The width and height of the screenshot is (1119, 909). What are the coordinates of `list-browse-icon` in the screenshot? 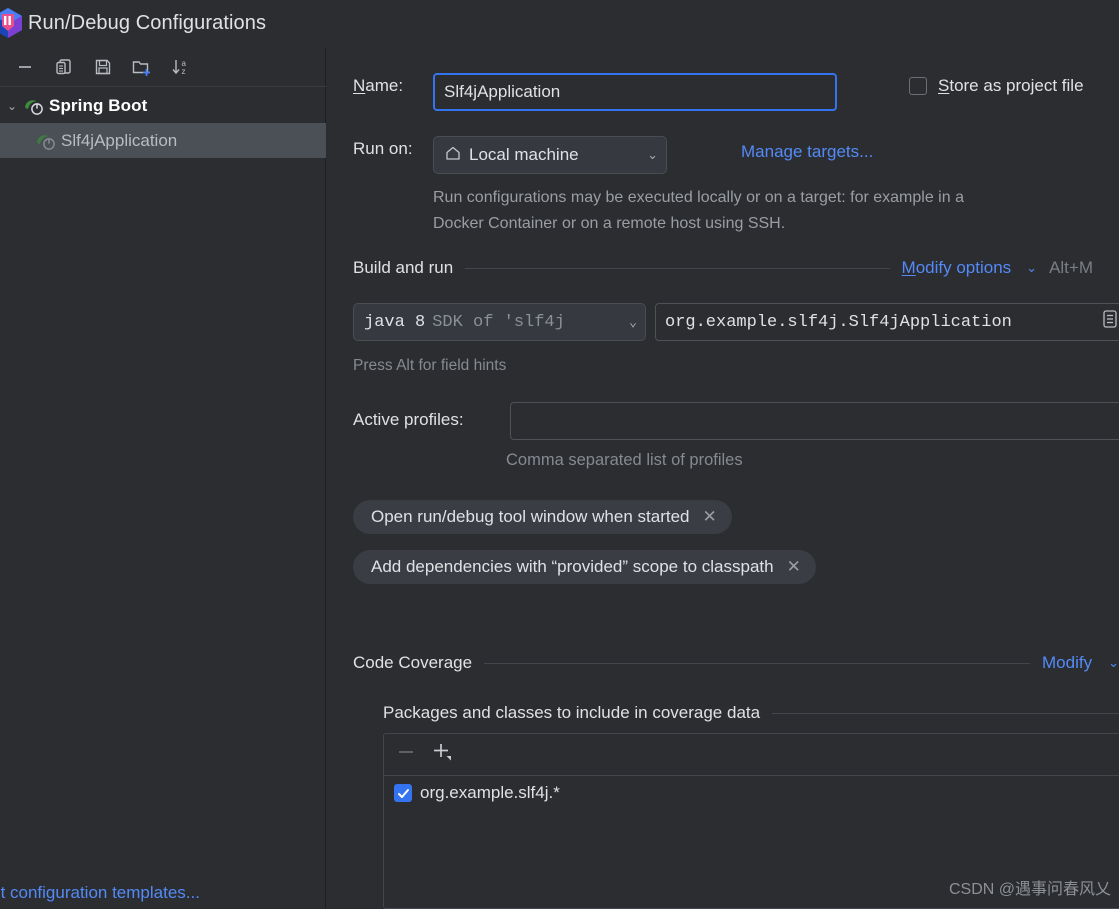 It's located at (1109, 322).